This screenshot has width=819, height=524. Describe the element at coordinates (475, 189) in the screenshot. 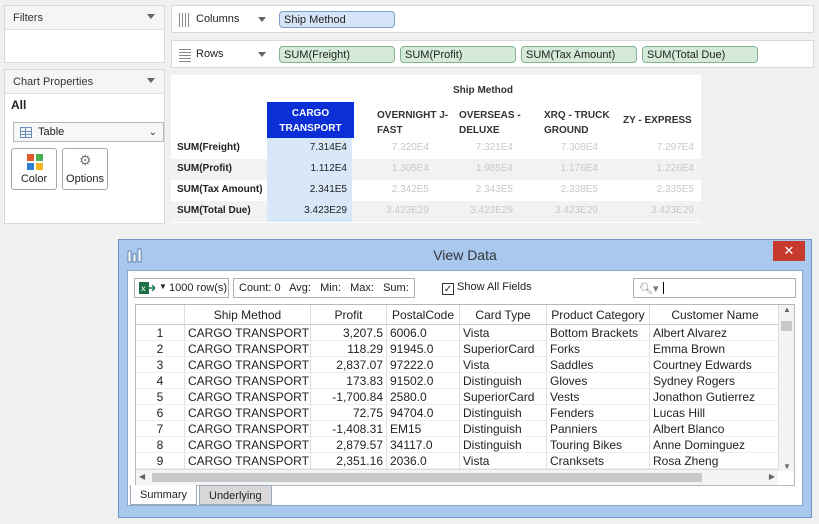

I see `crosstab-cell: 2.343E5` at that location.